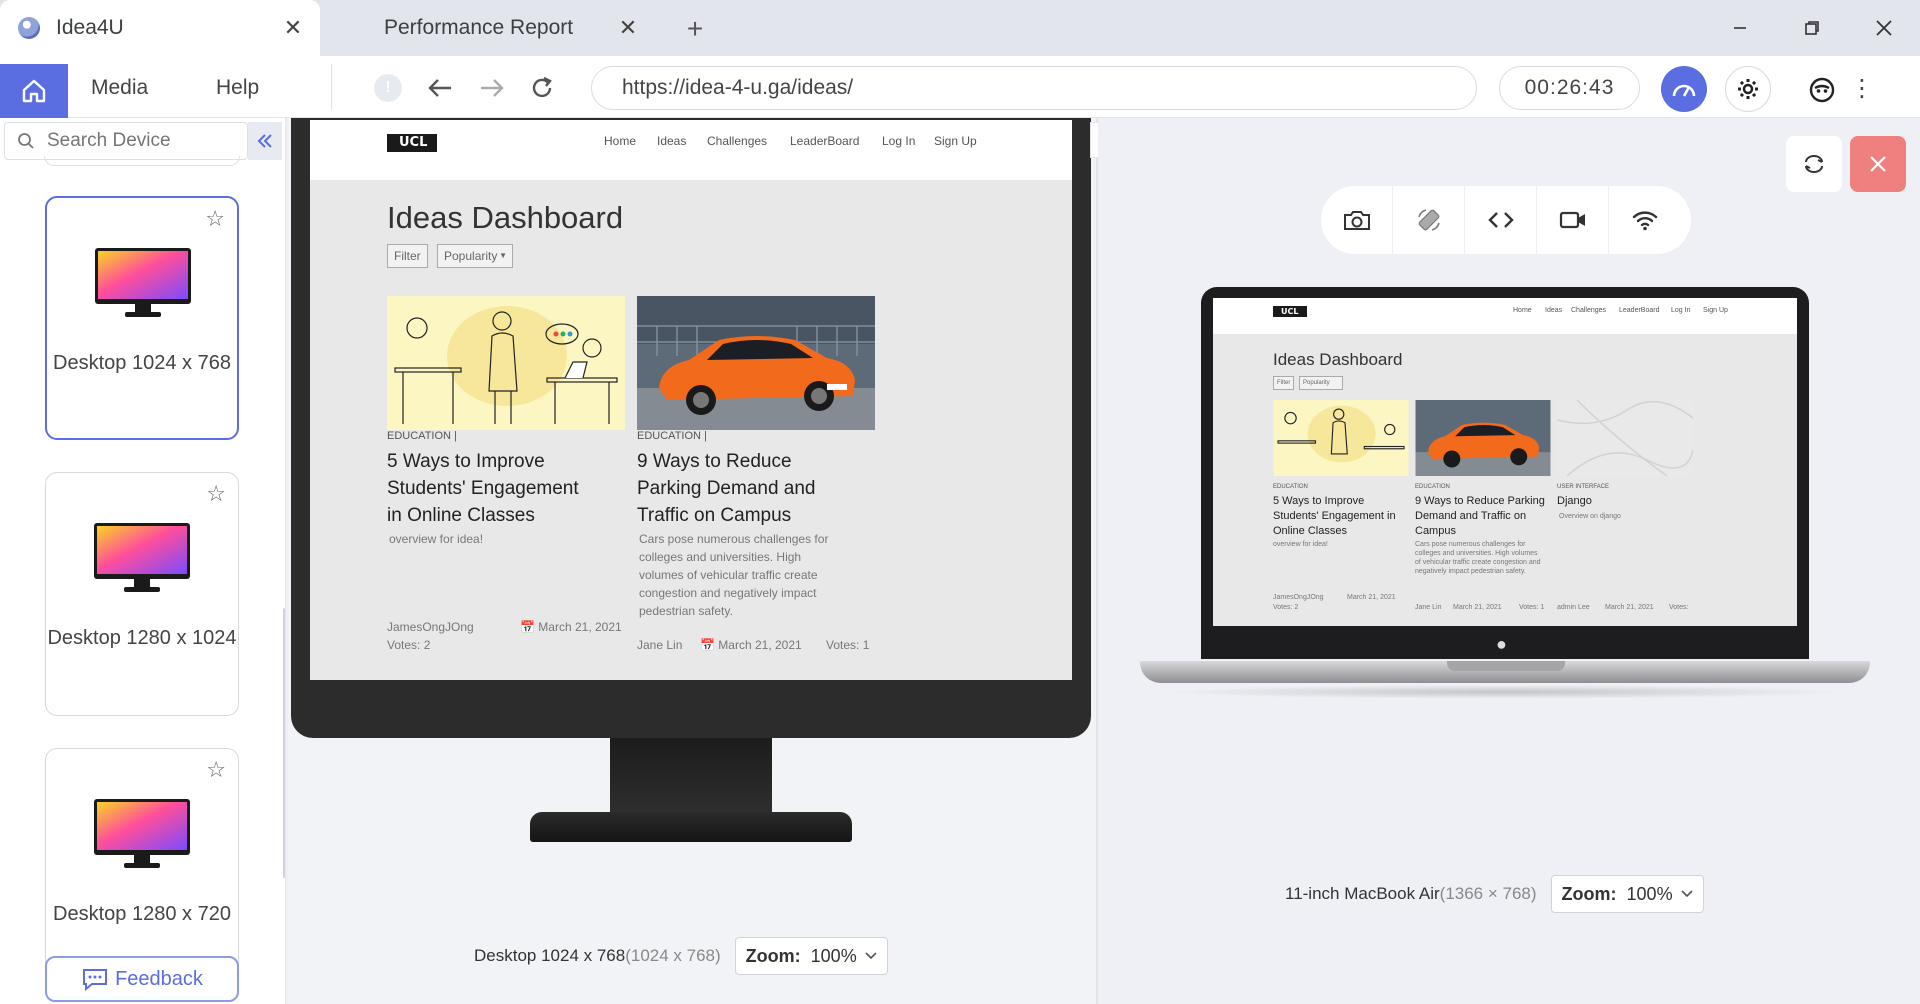 Image resolution: width=1920 pixels, height=1004 pixels. I want to click on close-icon, so click(1878, 164).